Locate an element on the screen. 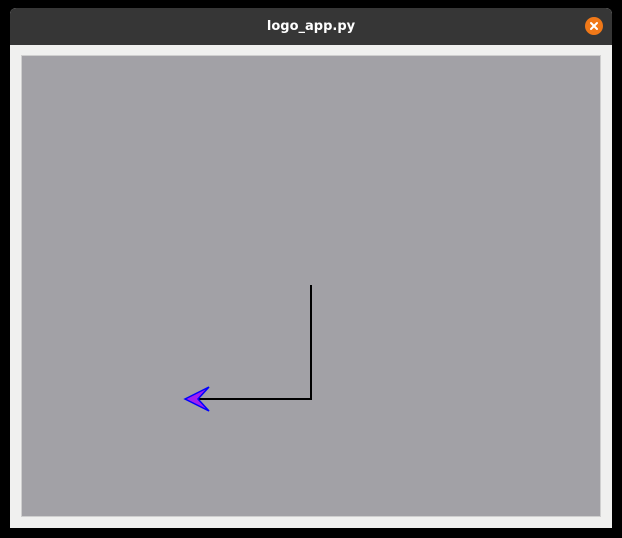 This screenshot has height=538, width=622. turtle-path is located at coordinates (255, 342).